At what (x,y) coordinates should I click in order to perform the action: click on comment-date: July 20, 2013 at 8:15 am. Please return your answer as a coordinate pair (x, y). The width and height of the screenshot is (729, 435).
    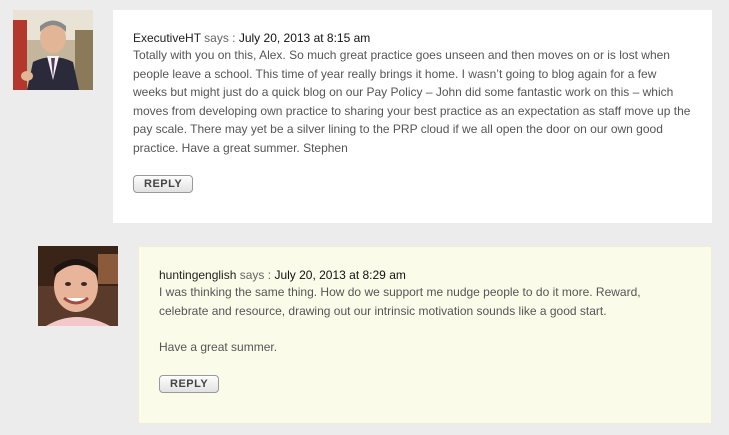
    Looking at the image, I should click on (304, 38).